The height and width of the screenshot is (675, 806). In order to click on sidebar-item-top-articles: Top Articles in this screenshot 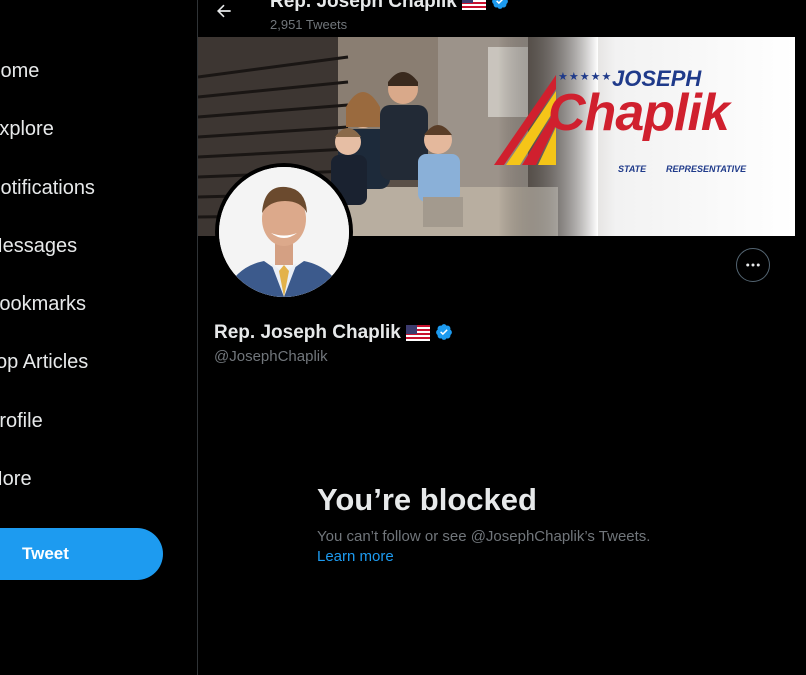, I will do `click(44, 362)`.